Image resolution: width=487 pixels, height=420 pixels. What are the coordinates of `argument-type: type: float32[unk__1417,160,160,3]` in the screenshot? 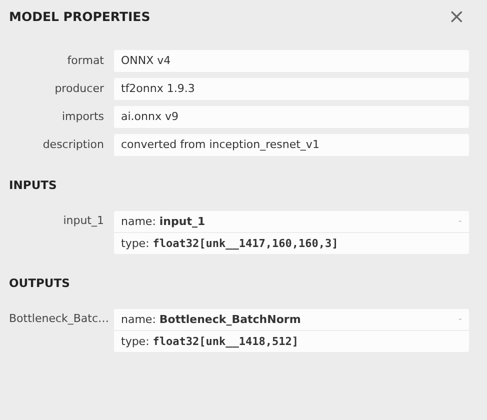 It's located at (229, 243).